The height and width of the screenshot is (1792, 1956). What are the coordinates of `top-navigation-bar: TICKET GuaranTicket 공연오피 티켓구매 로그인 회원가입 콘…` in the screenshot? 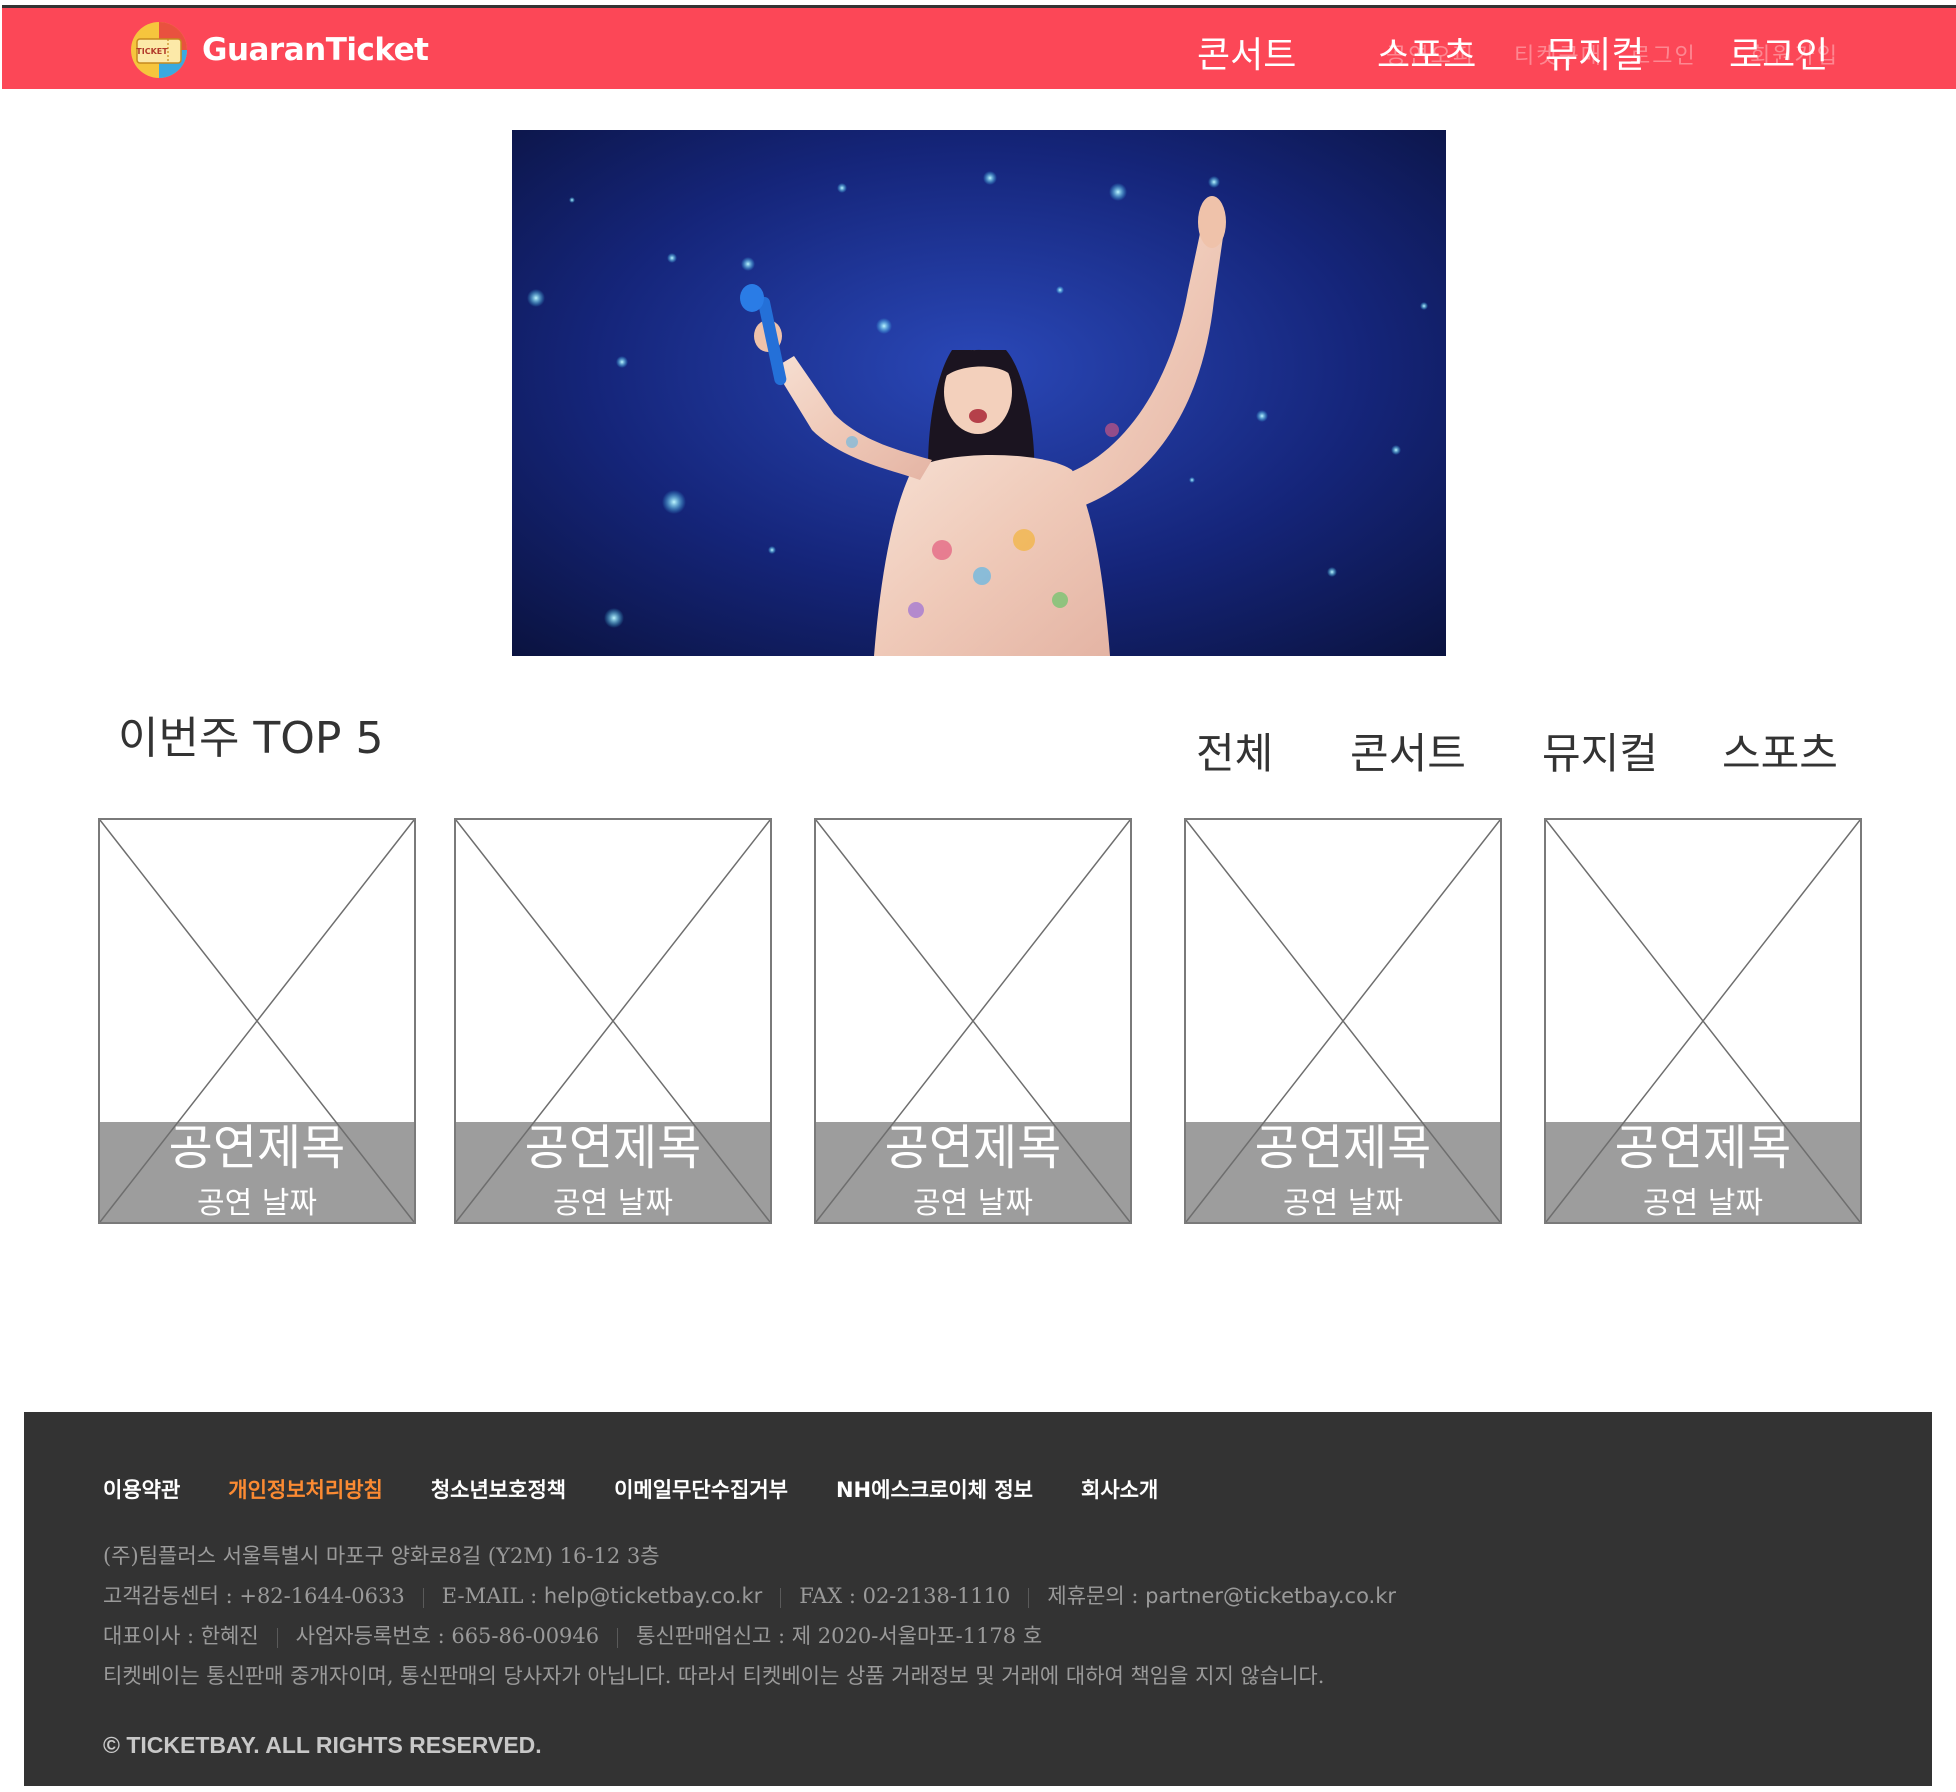 It's located at (979, 47).